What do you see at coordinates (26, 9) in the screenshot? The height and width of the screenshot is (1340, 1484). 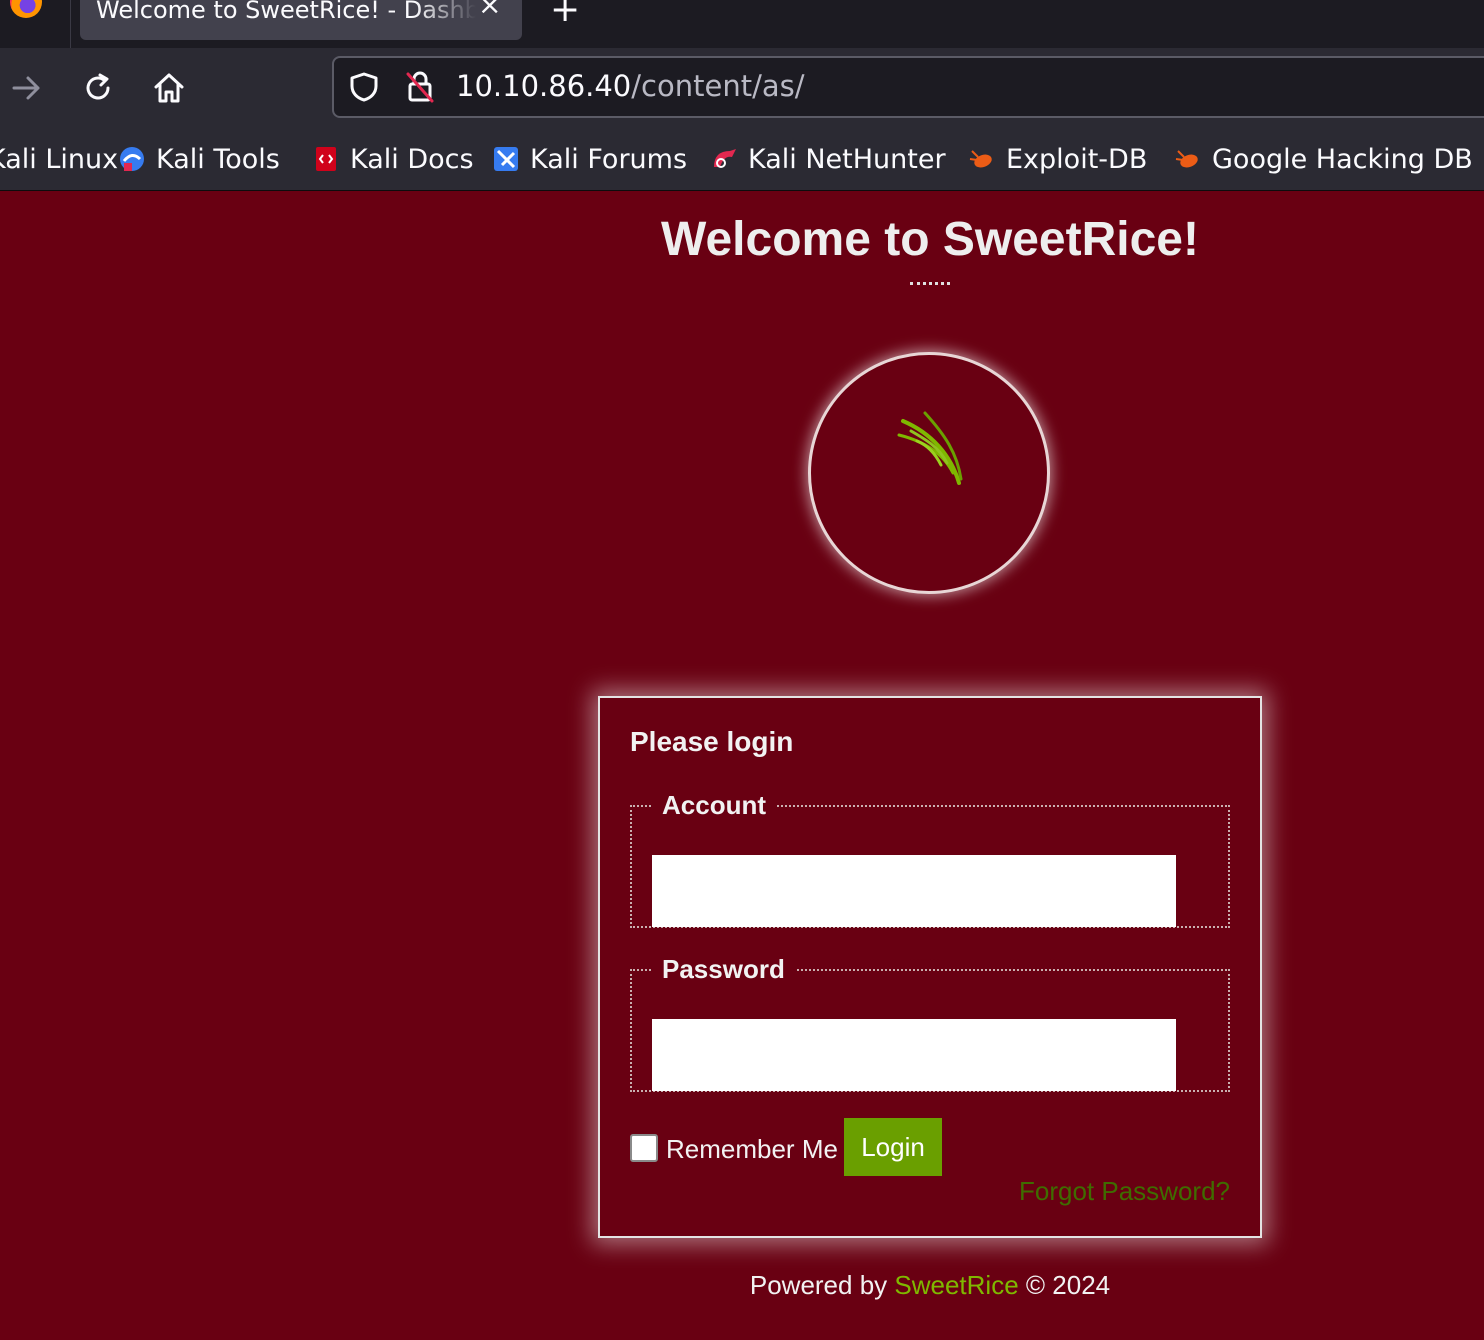 I see `firefox-icon` at bounding box center [26, 9].